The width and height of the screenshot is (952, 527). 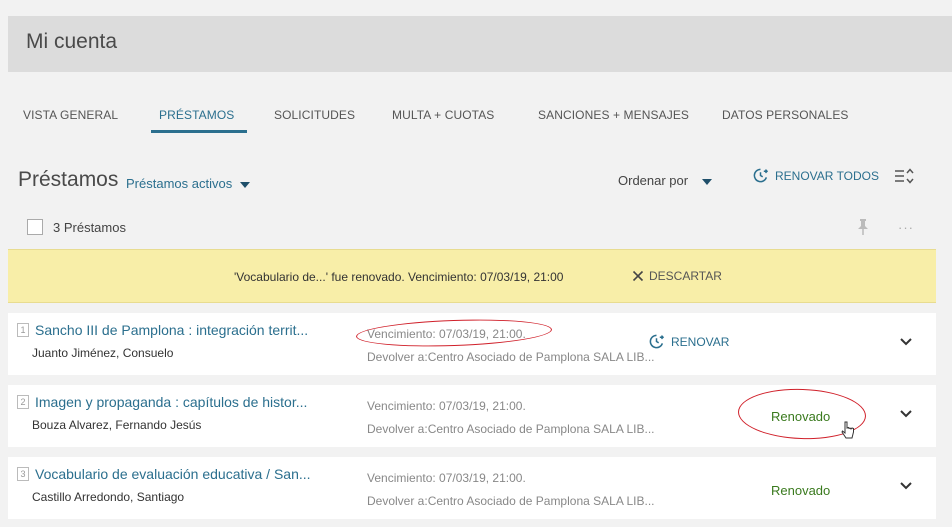 What do you see at coordinates (179, 183) in the screenshot?
I see `loan-filter-label: Préstamos activos` at bounding box center [179, 183].